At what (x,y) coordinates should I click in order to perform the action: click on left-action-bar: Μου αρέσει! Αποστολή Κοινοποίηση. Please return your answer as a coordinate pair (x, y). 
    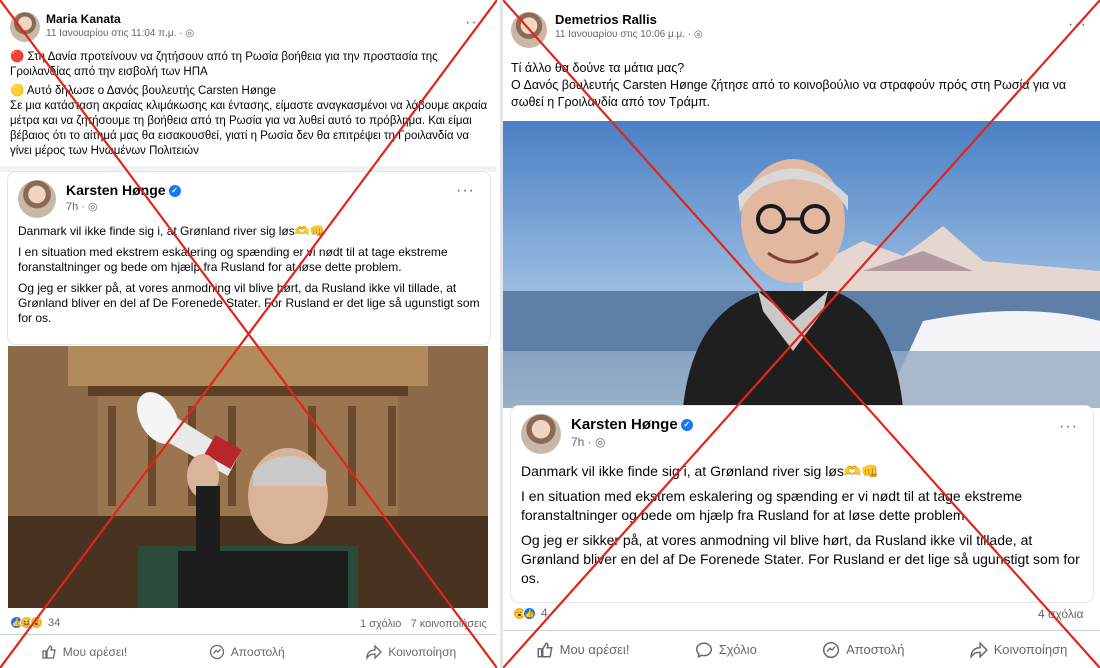
    Looking at the image, I should click on (248, 651).